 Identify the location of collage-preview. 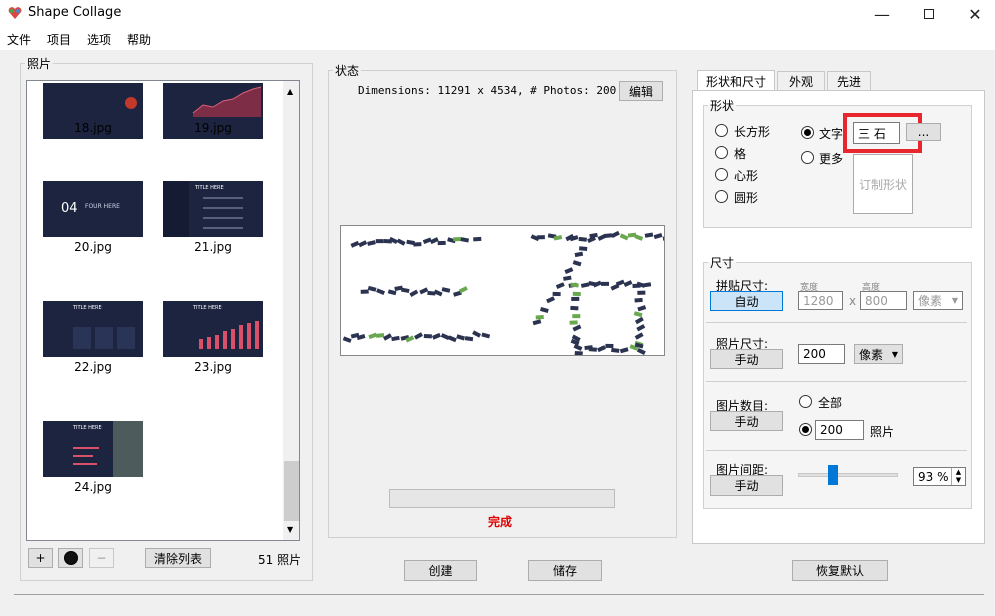
(506, 290).